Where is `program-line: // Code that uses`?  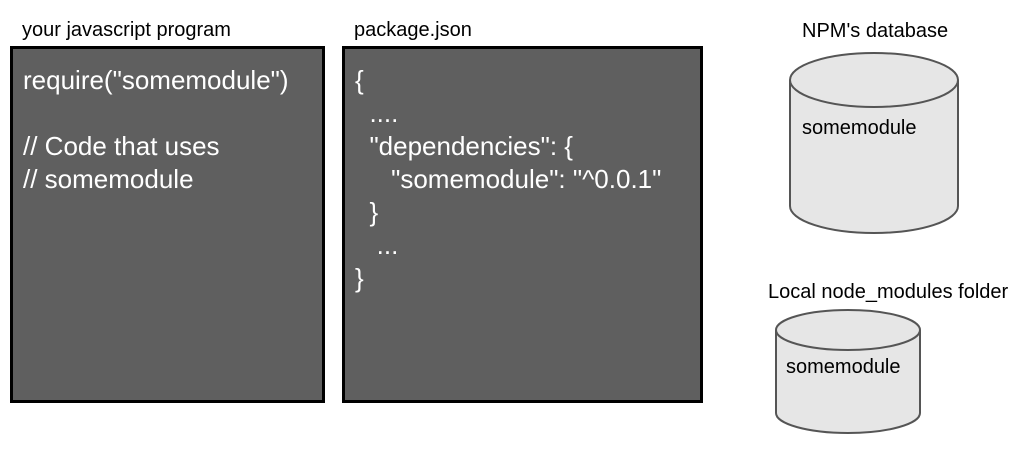 program-line: // Code that uses is located at coordinates (121, 146).